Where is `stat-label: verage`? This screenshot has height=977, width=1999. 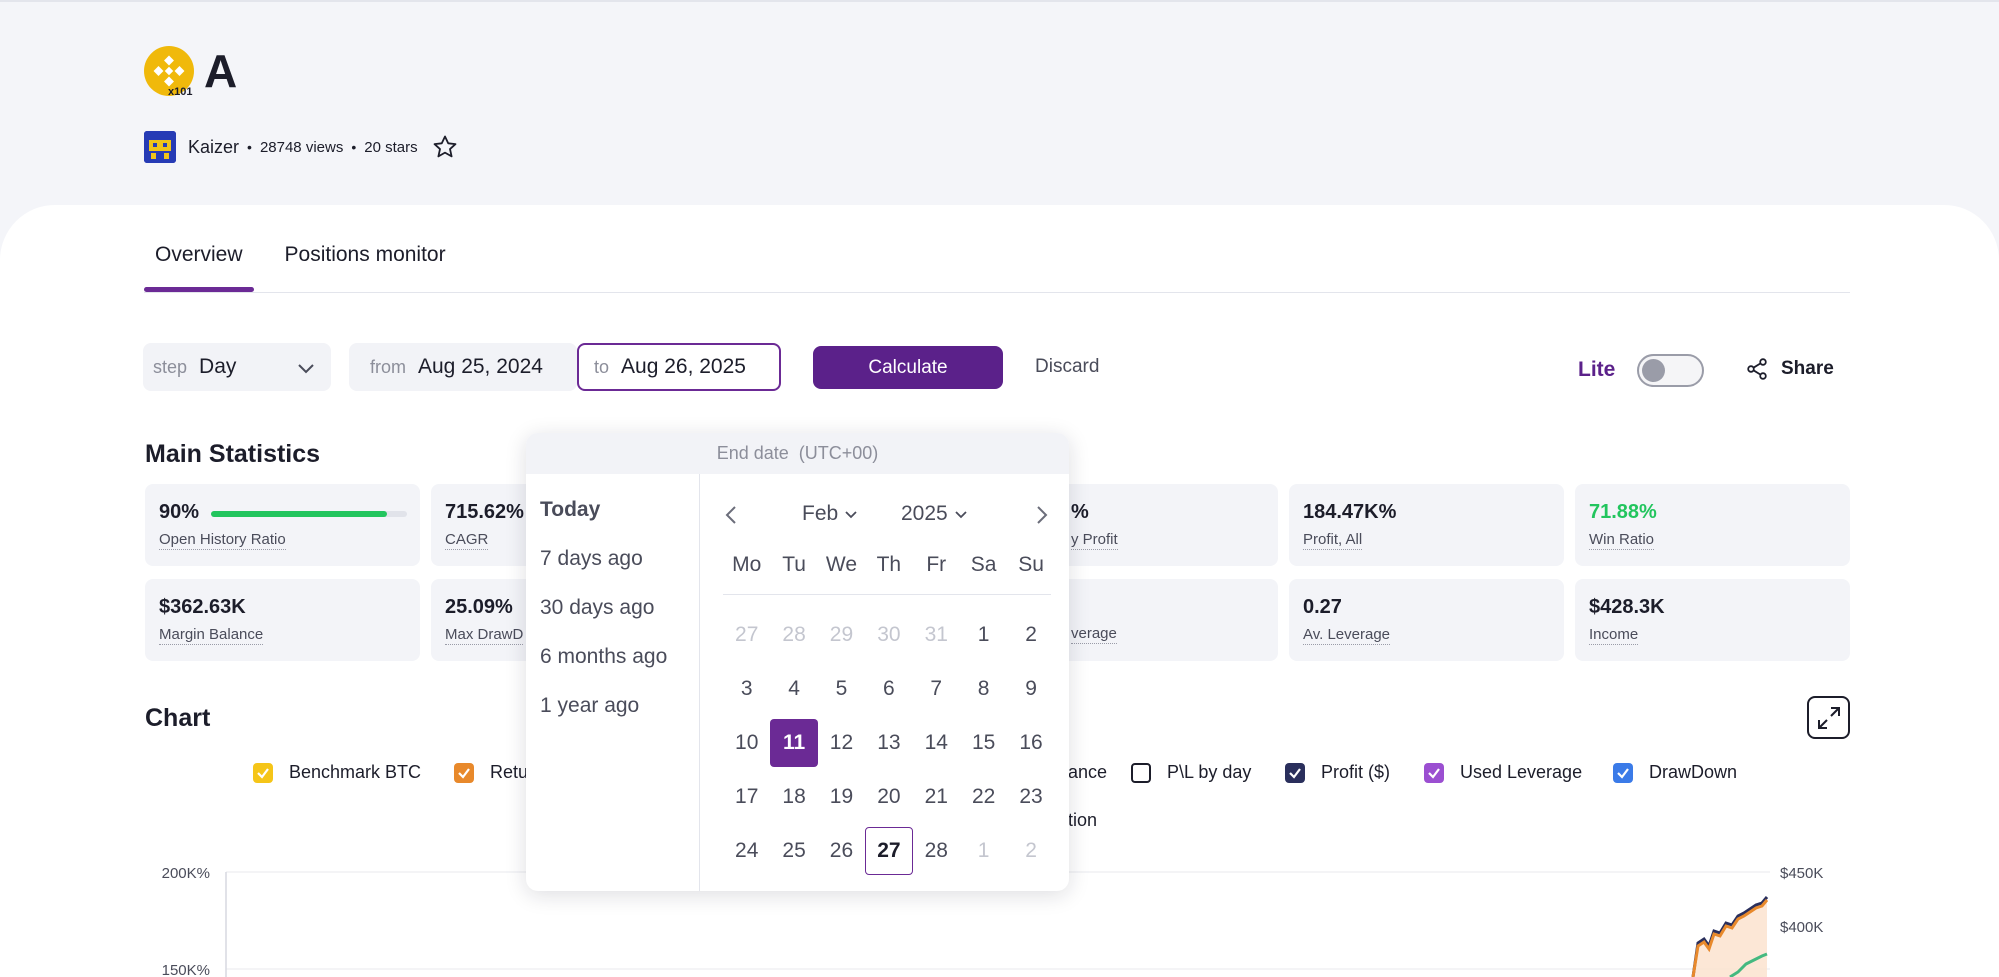
stat-label: verage is located at coordinates (1094, 634).